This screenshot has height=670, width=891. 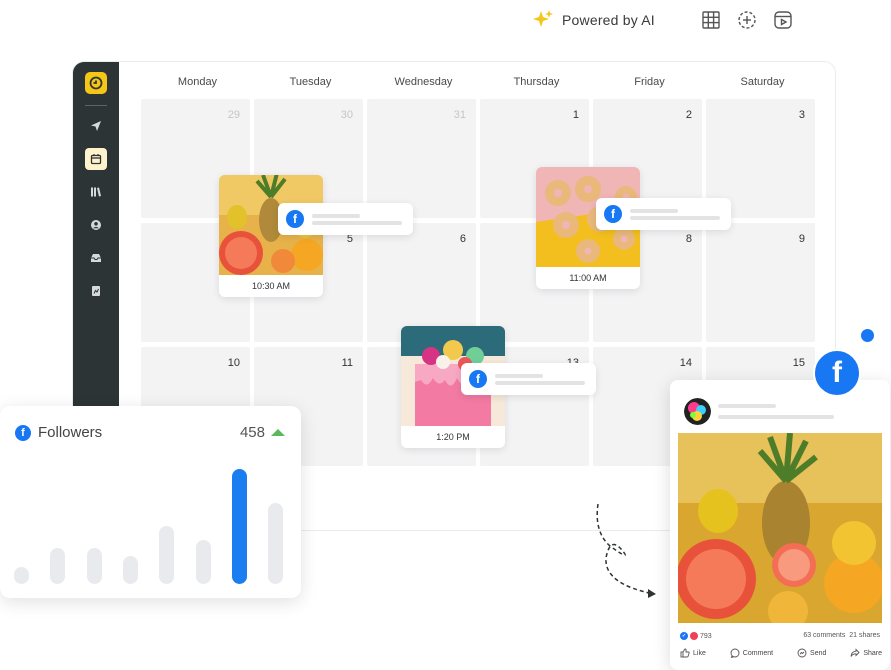 What do you see at coordinates (798, 363) in the screenshot?
I see `date-number: 15` at bounding box center [798, 363].